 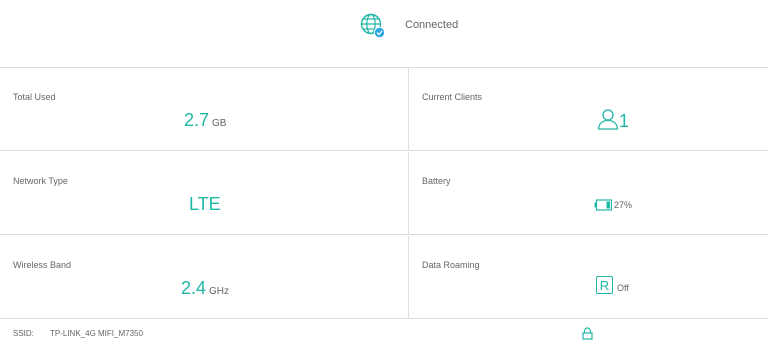 What do you see at coordinates (451, 265) in the screenshot?
I see `data-roaming-label: Data Roaming` at bounding box center [451, 265].